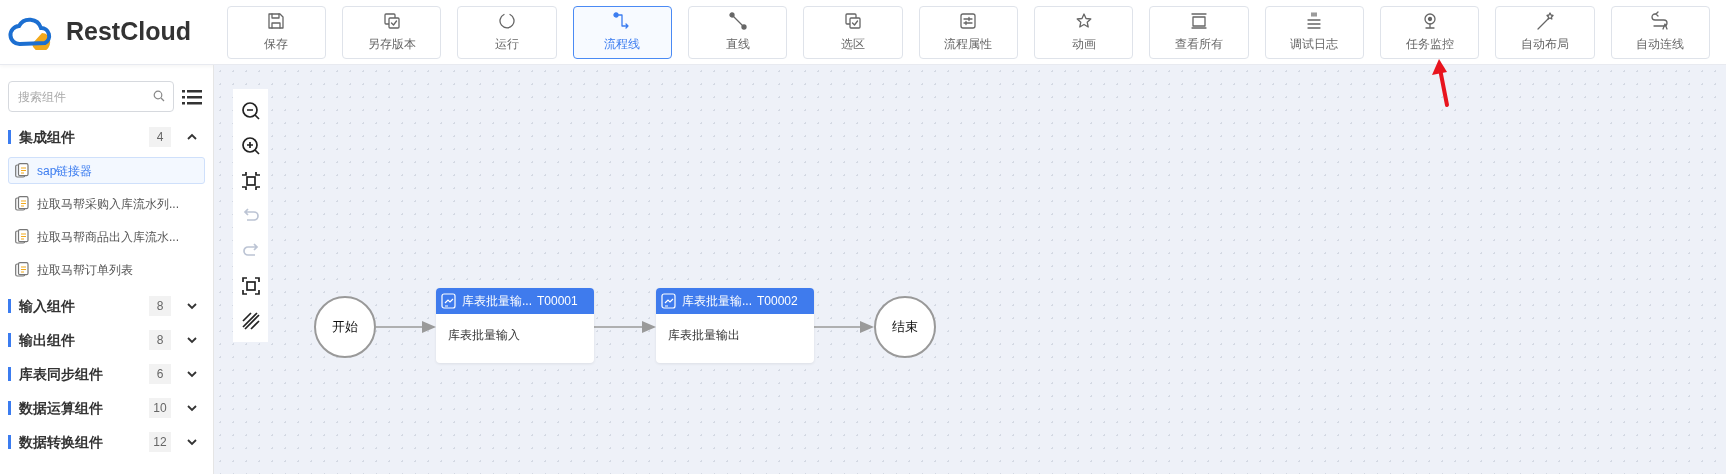 The width and height of the screenshot is (1726, 474). Describe the element at coordinates (84, 137) in the screenshot. I see `group-title: 集成组件` at that location.